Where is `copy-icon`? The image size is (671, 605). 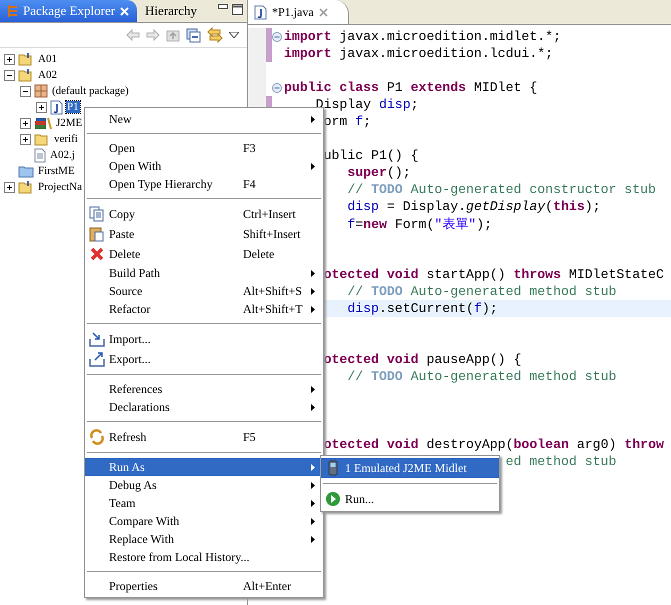
copy-icon is located at coordinates (97, 214).